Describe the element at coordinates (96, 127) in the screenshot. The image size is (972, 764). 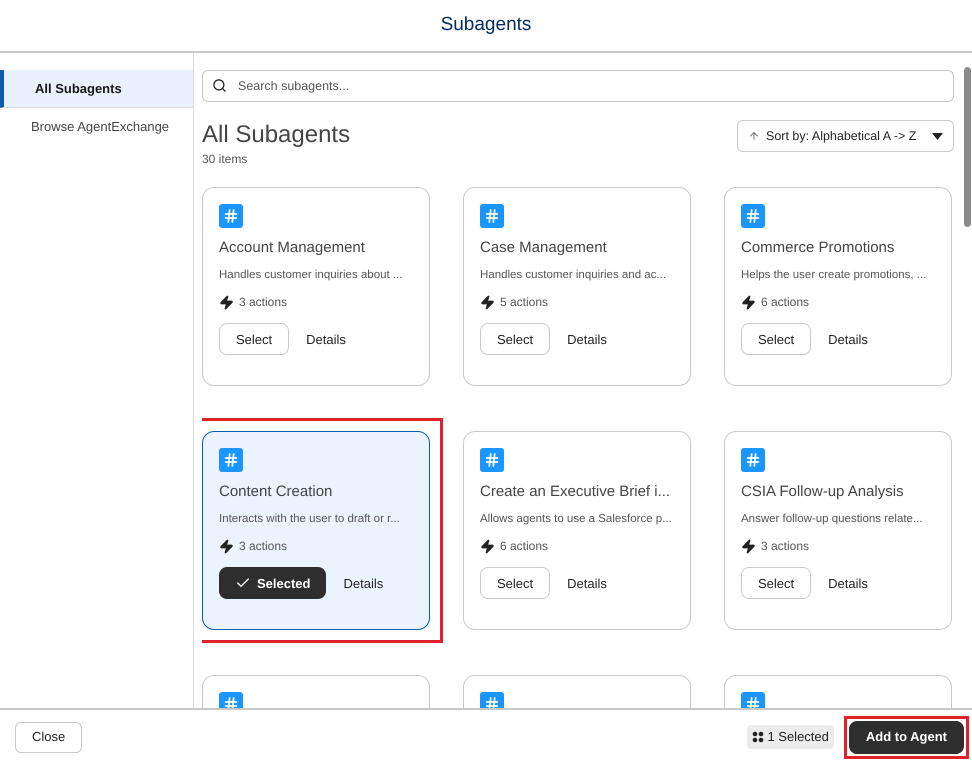
I see `sidebar-item: Browse AgentExchange` at that location.